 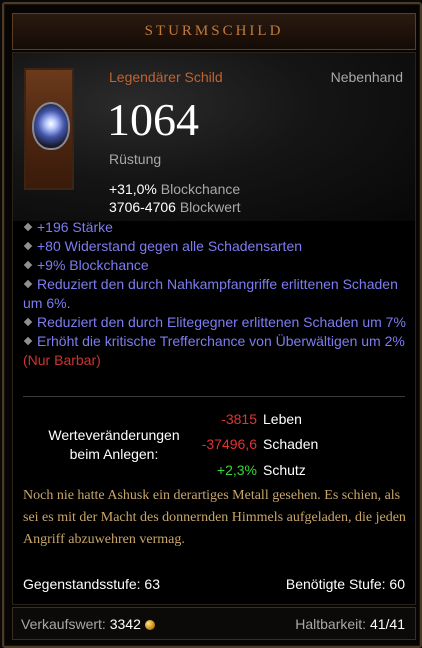 I want to click on change-toughness-label: Schutz, so click(x=284, y=470).